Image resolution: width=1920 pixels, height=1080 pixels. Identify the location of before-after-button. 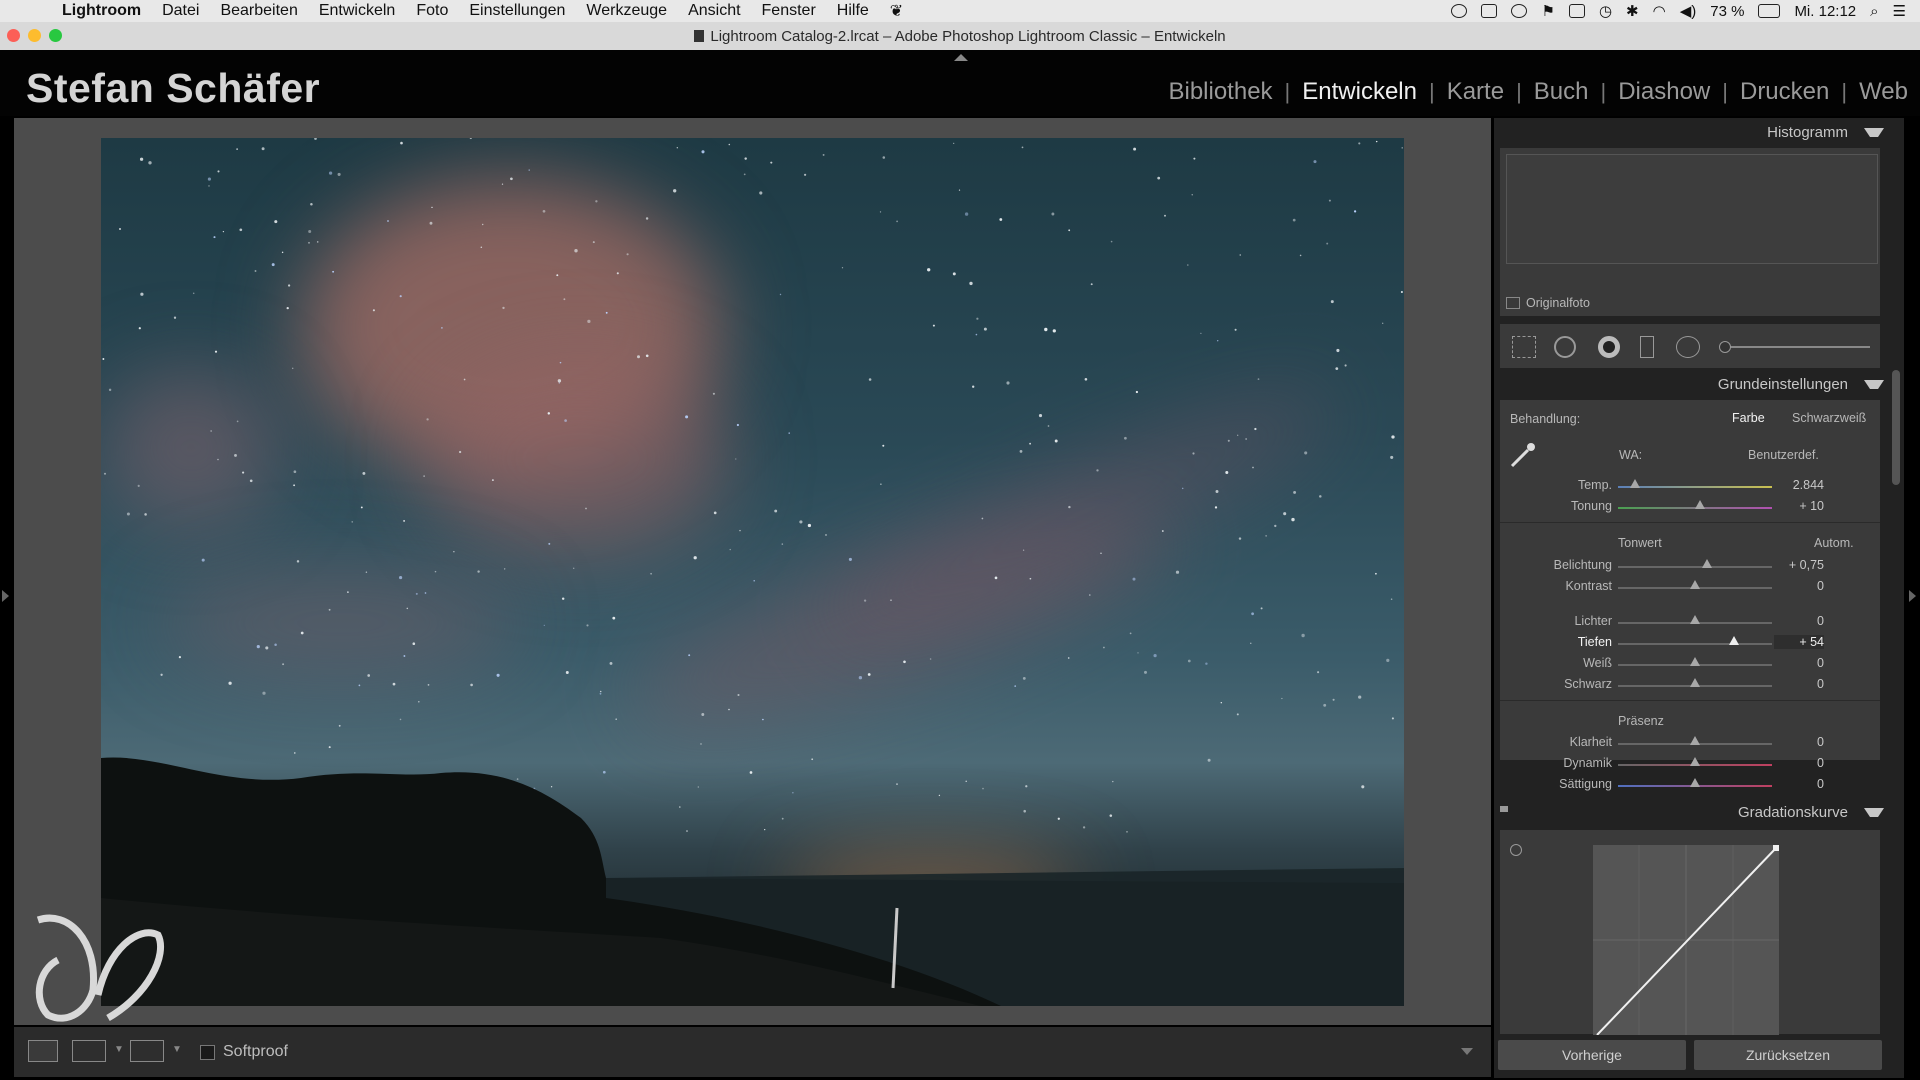
(89, 1051).